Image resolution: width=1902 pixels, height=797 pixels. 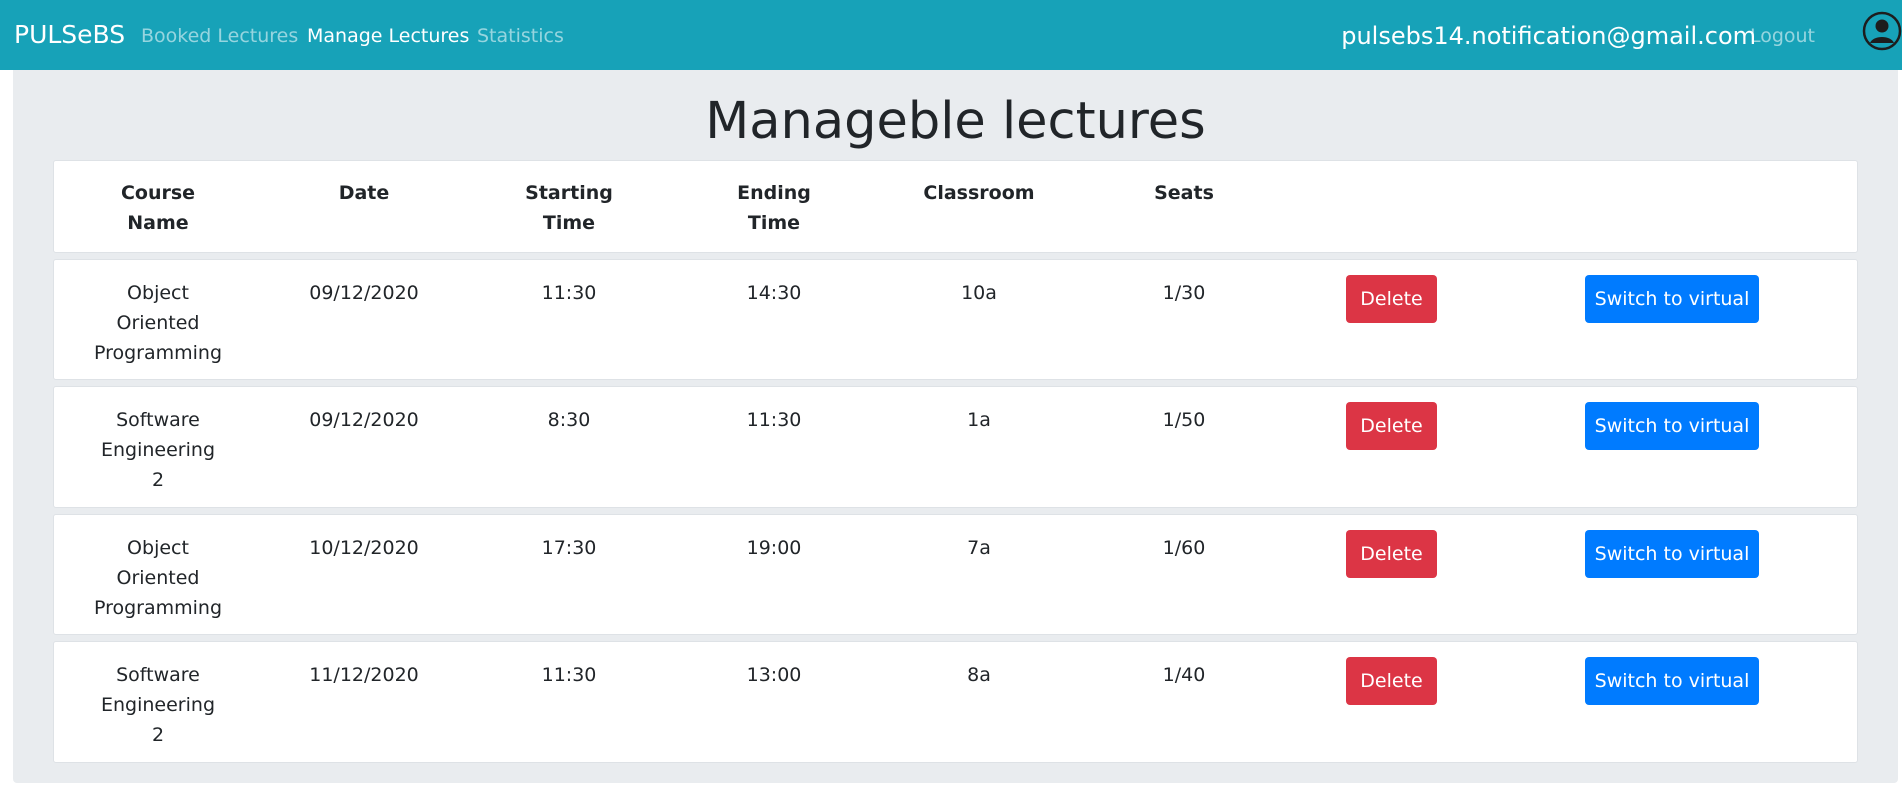 What do you see at coordinates (569, 208) in the screenshot?
I see `header-starting-time: Starting Time` at bounding box center [569, 208].